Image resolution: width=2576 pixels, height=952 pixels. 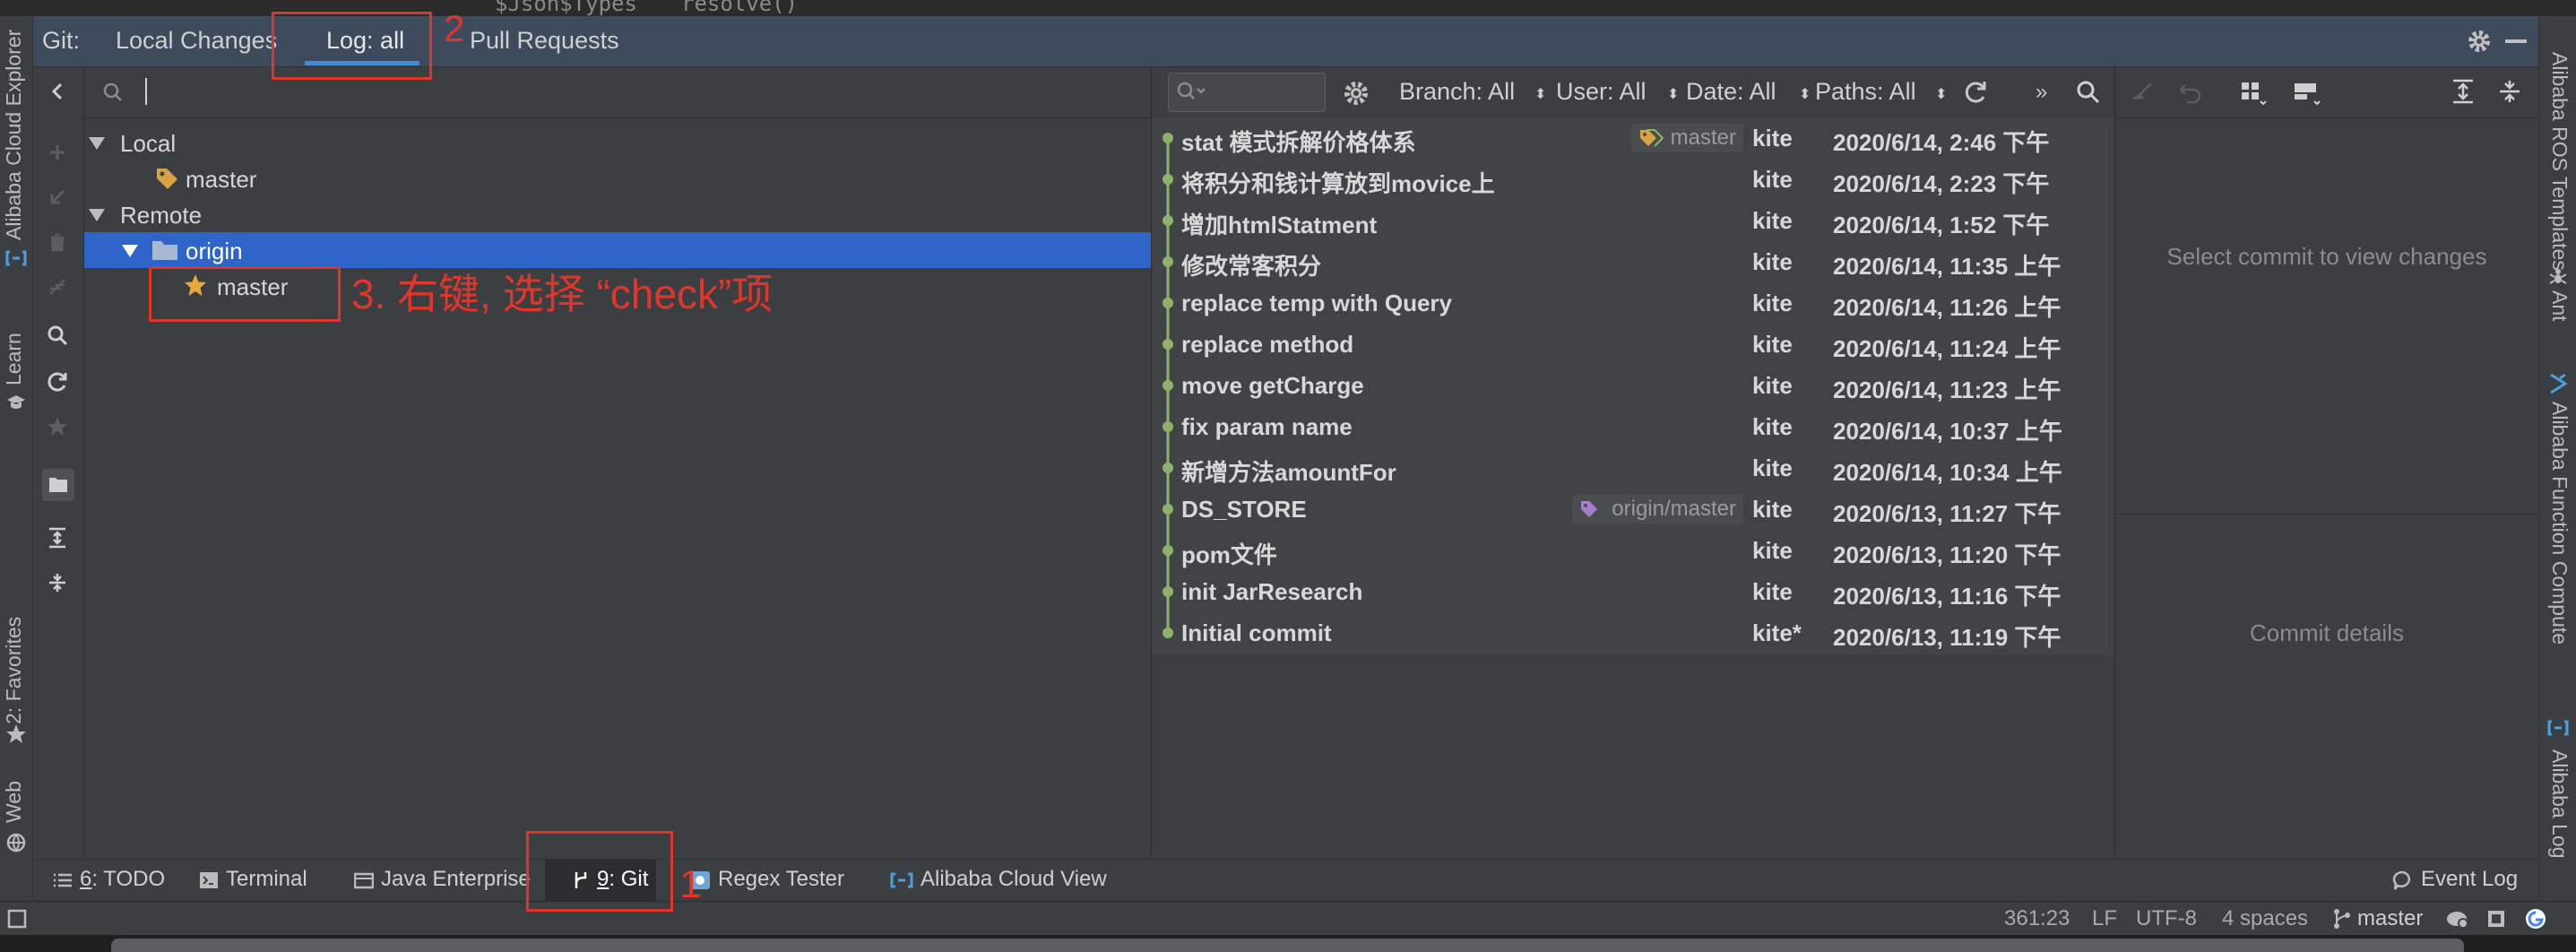 What do you see at coordinates (1941, 225) in the screenshot?
I see `commit-date: 2020/6/14, 1:52 下午` at bounding box center [1941, 225].